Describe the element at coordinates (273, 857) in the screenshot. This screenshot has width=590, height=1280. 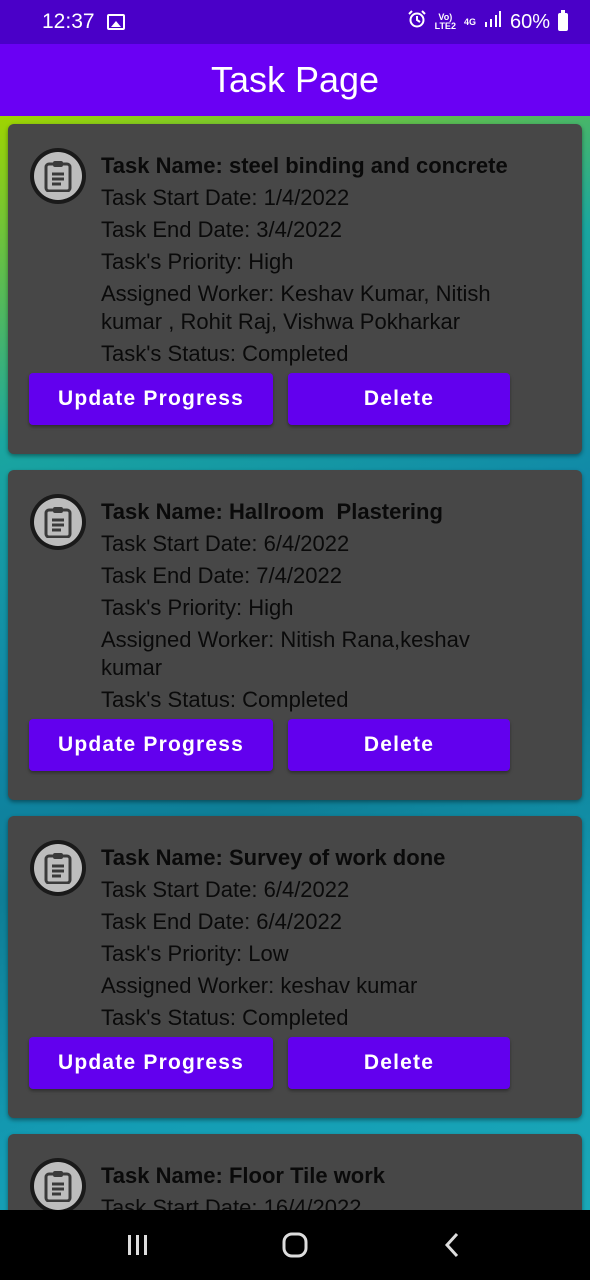
I see `task-name: Task Name: Survey of work done` at that location.